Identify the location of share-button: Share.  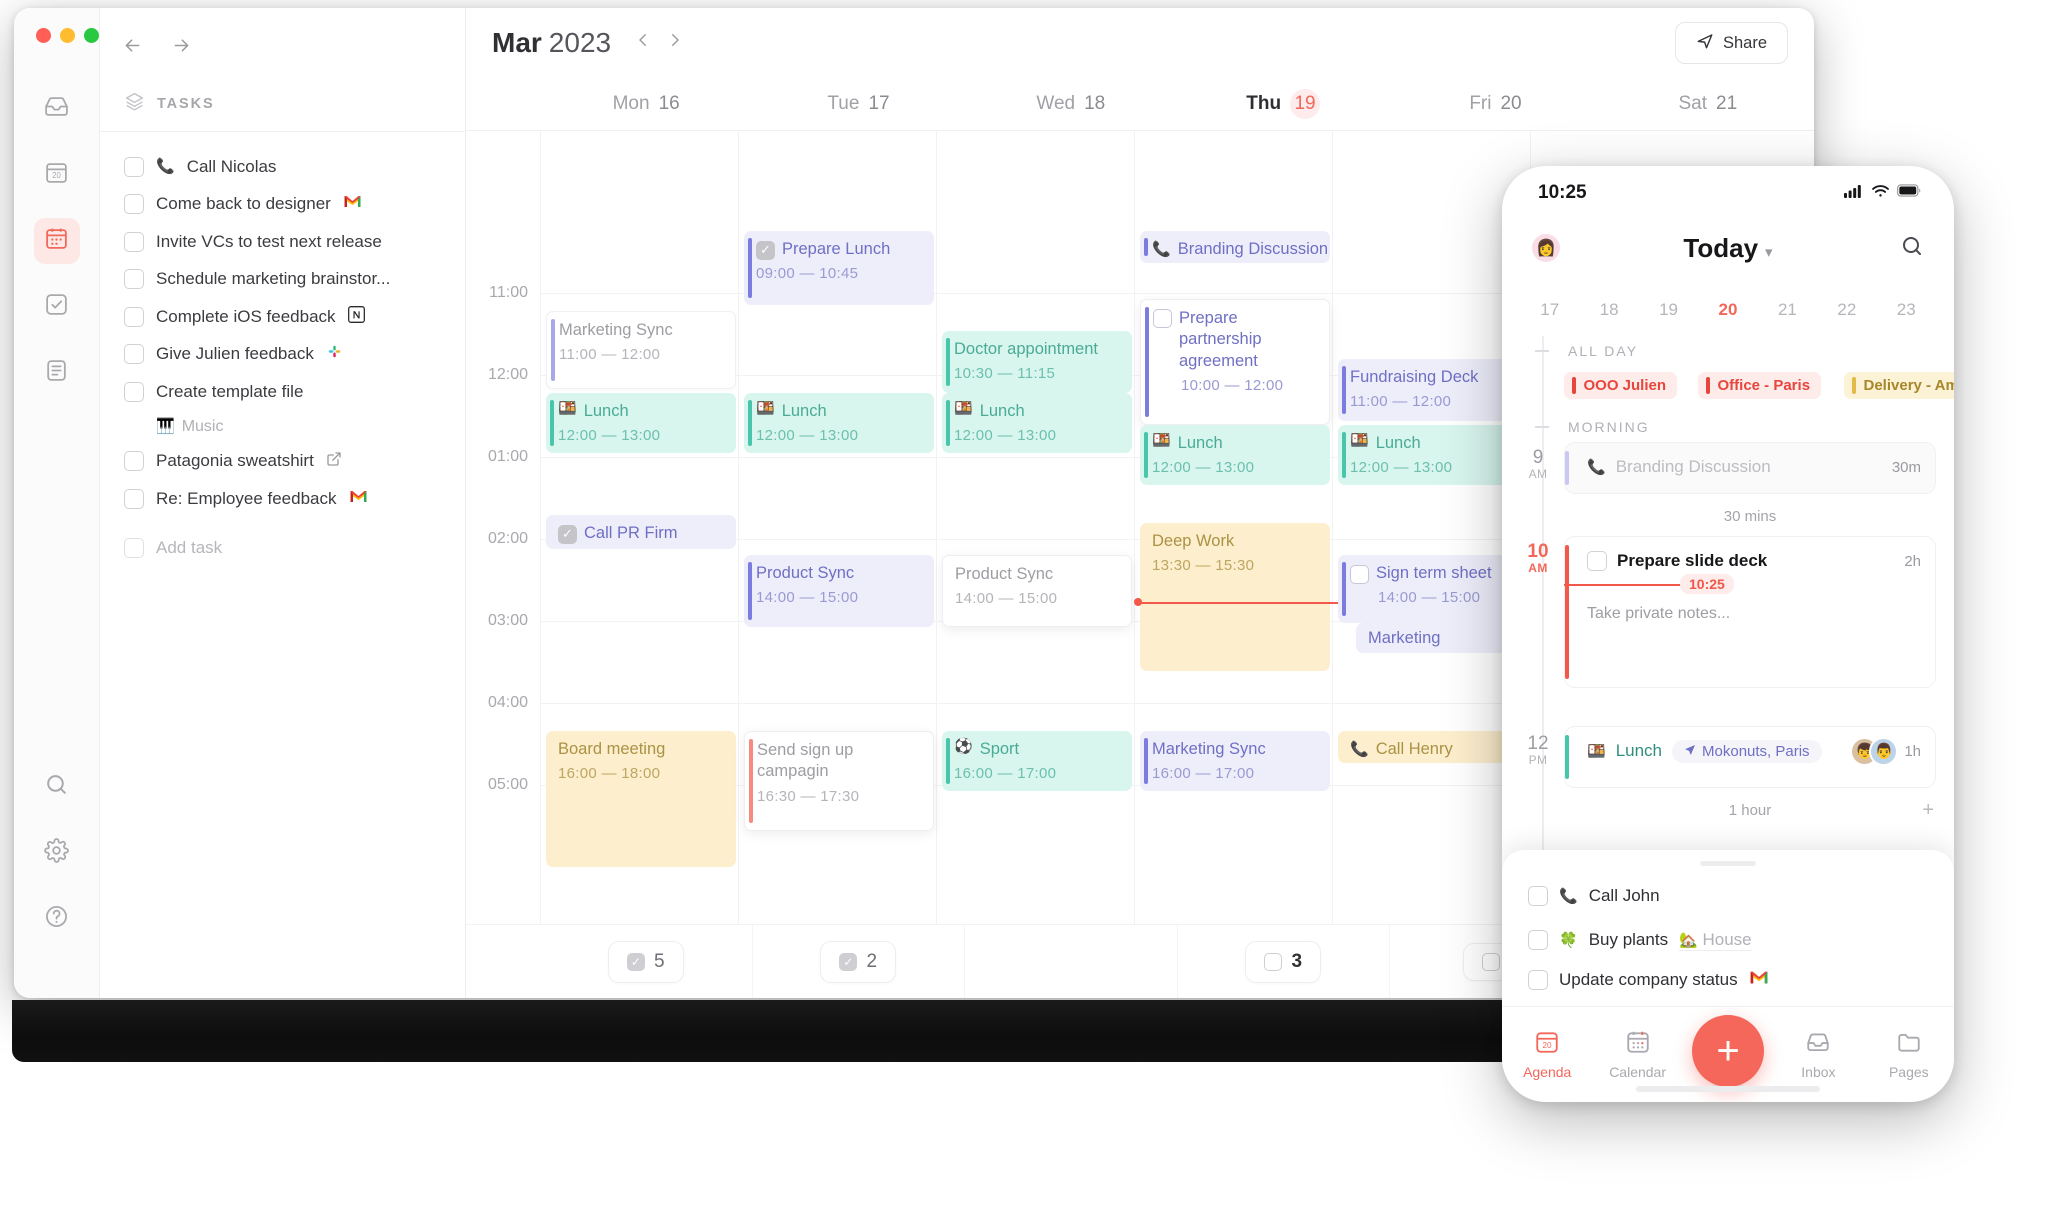
(1731, 43).